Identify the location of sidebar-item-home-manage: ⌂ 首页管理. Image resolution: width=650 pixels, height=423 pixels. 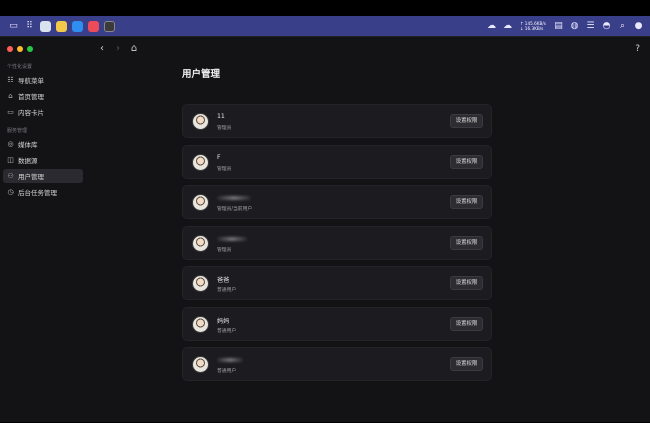
(43, 96).